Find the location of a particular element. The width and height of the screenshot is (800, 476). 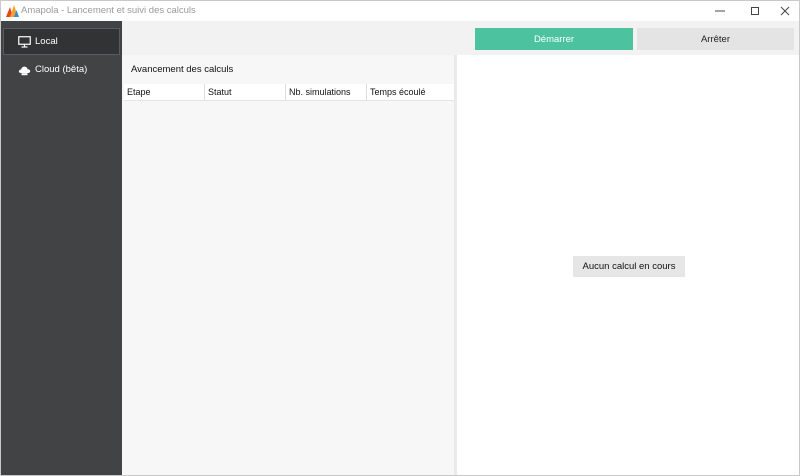

sidebar-item-label: Local is located at coordinates (46, 41).